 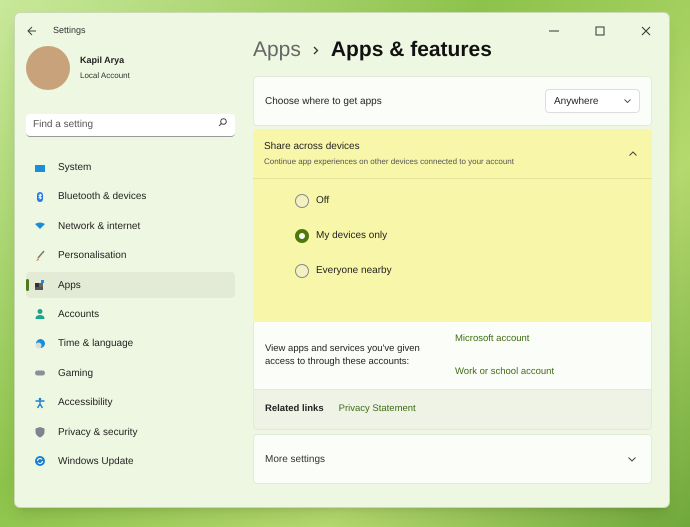 I want to click on radio-label: Off, so click(x=323, y=201).